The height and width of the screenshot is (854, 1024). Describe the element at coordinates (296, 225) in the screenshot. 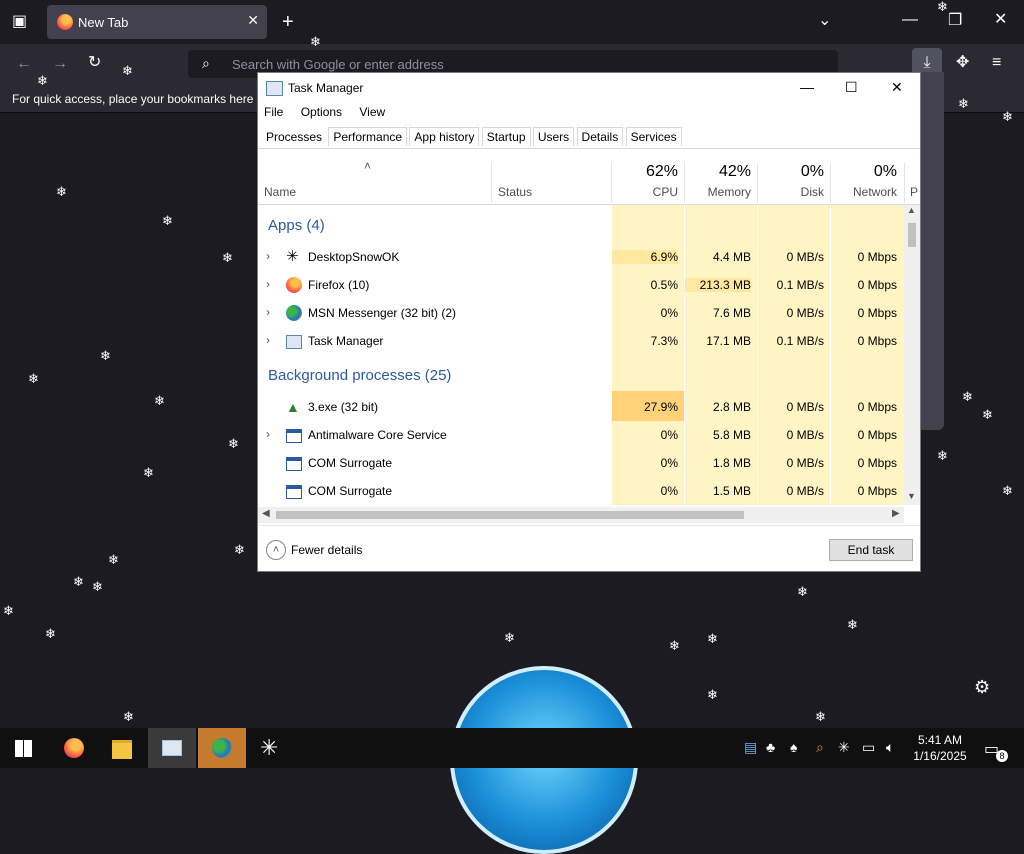

I see `apps-group-header: Apps (4)` at that location.